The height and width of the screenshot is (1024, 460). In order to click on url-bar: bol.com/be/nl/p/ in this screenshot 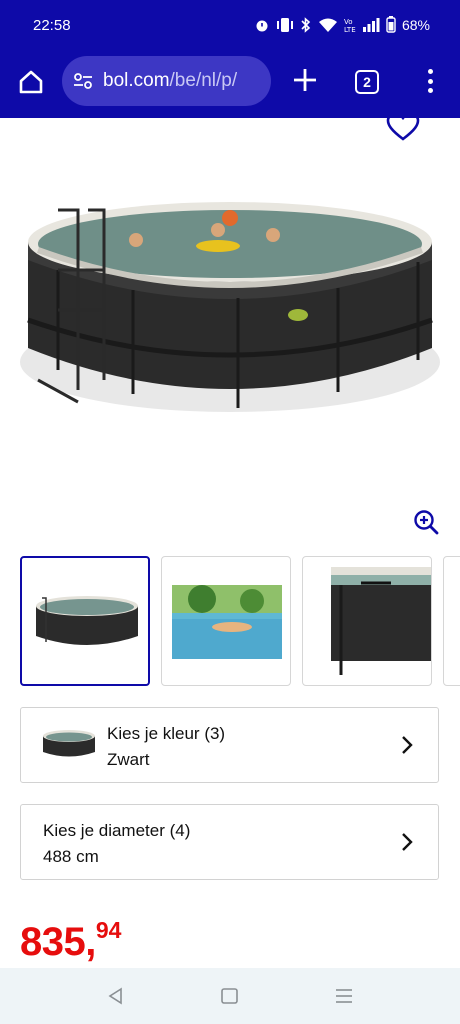, I will do `click(166, 81)`.